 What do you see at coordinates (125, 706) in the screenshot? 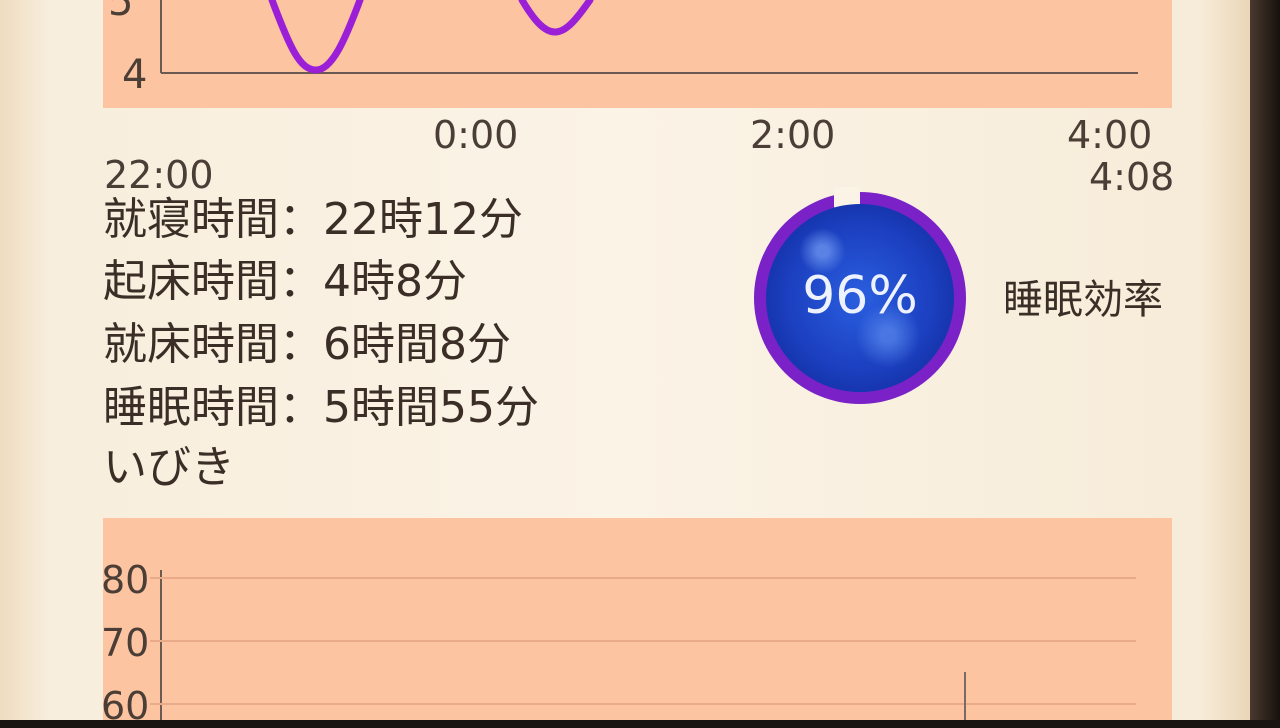
I see `snore-y-tick-60: 60` at bounding box center [125, 706].